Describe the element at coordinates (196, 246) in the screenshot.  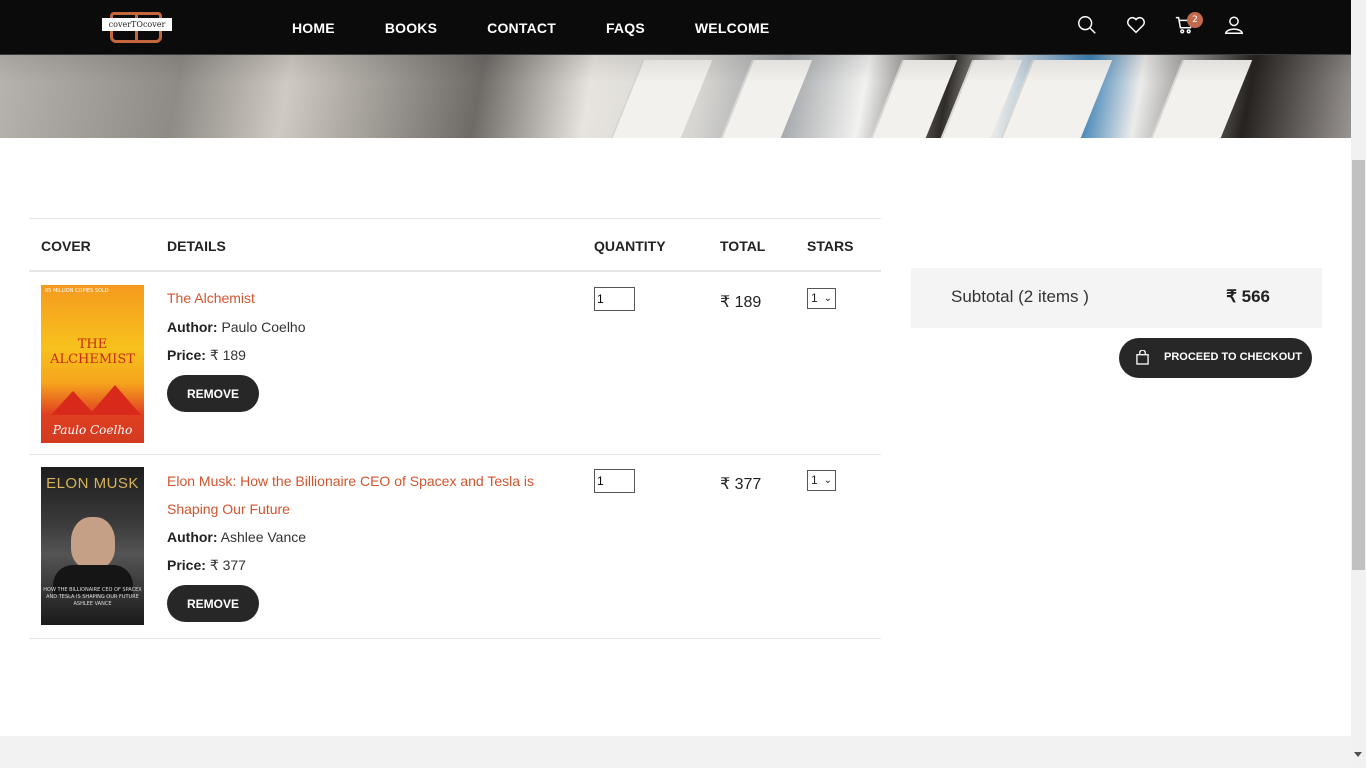
I see `header-details: DETAILS` at that location.